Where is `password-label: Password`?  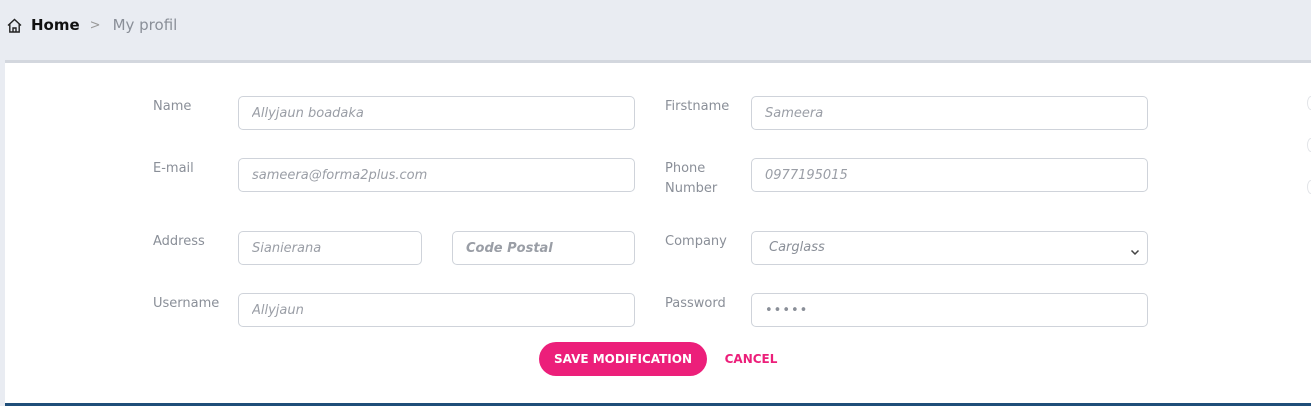
password-label: Password is located at coordinates (695, 303).